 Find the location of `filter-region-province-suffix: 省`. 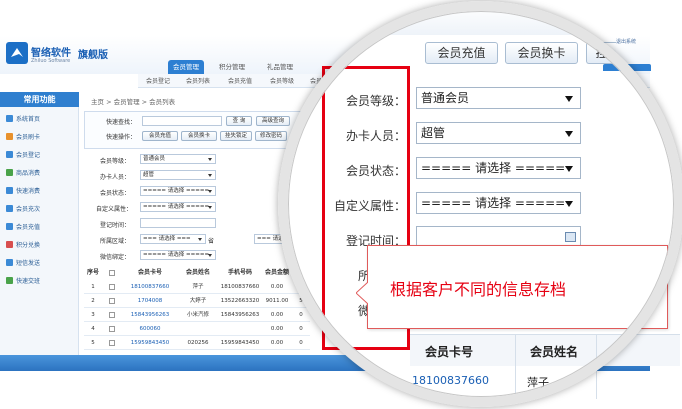

filter-region-province-suffix: 省 is located at coordinates (211, 241).